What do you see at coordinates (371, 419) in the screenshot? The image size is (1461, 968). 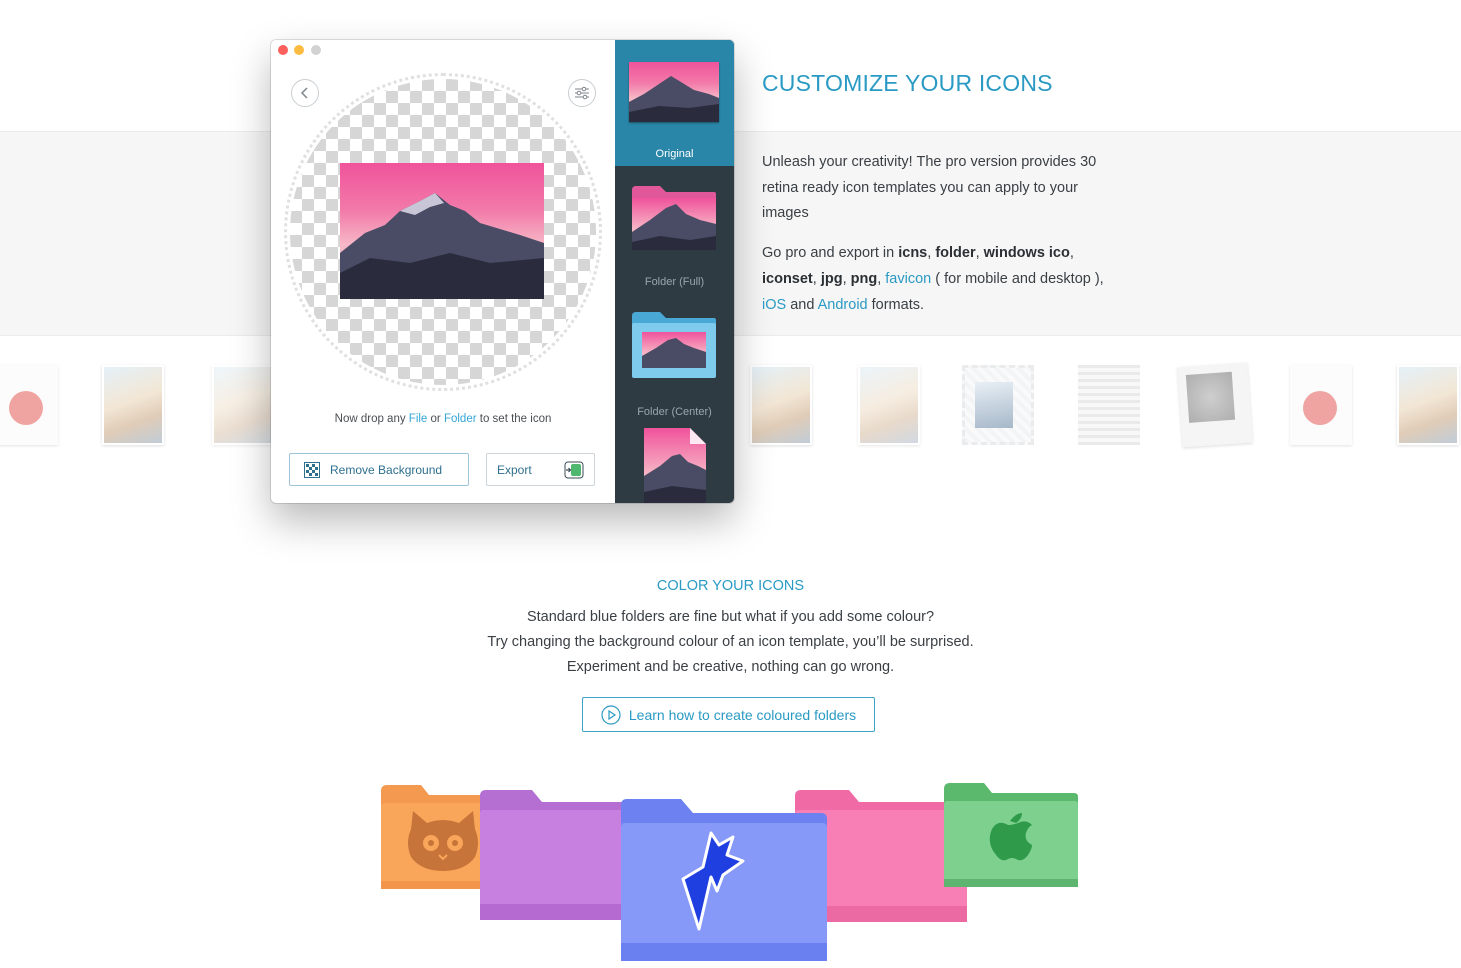 I see `drop-hint-text: Now drop any` at bounding box center [371, 419].